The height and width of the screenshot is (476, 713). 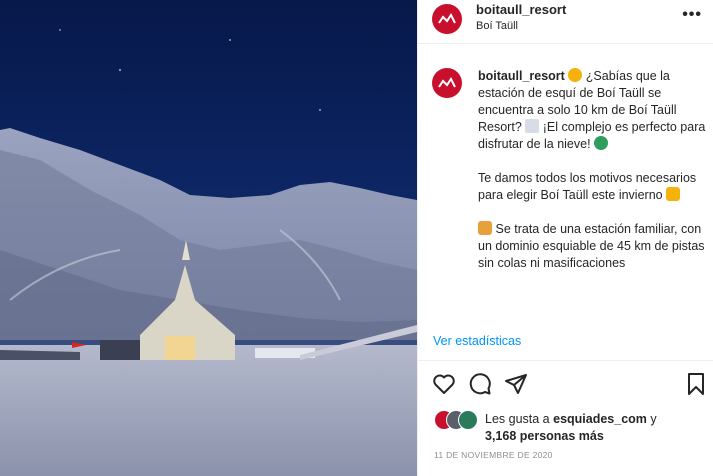 I want to click on divider, so click(x=565, y=360).